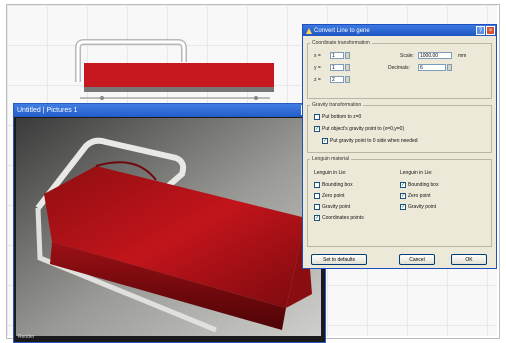  What do you see at coordinates (432, 67) in the screenshot?
I see `decimals-input: 6` at bounding box center [432, 67].